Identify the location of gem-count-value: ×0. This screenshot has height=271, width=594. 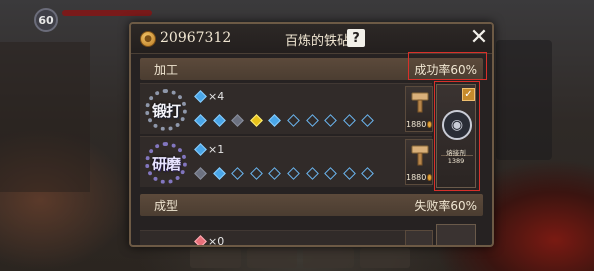
(216, 240).